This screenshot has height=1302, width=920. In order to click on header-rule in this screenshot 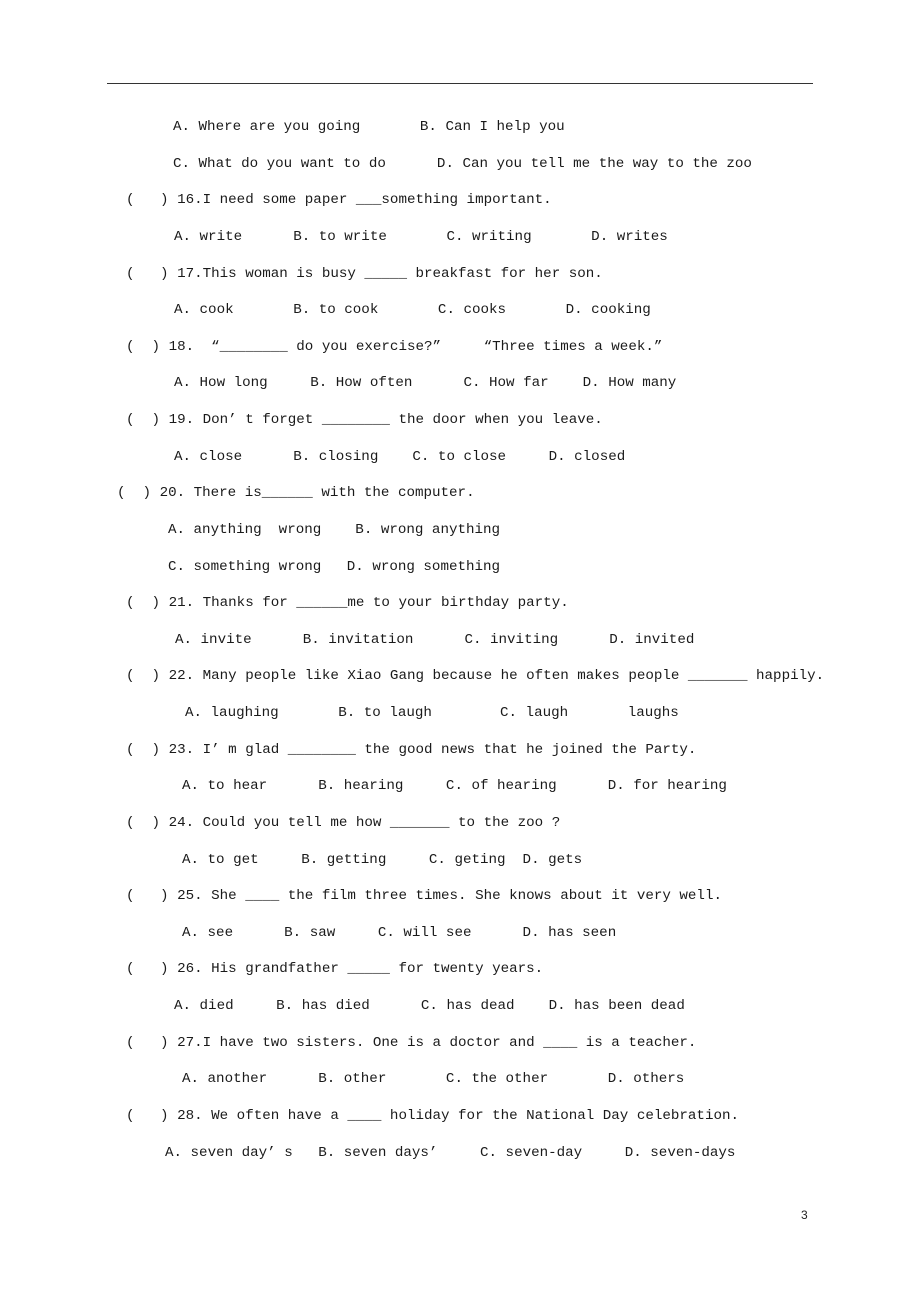, I will do `click(460, 83)`.